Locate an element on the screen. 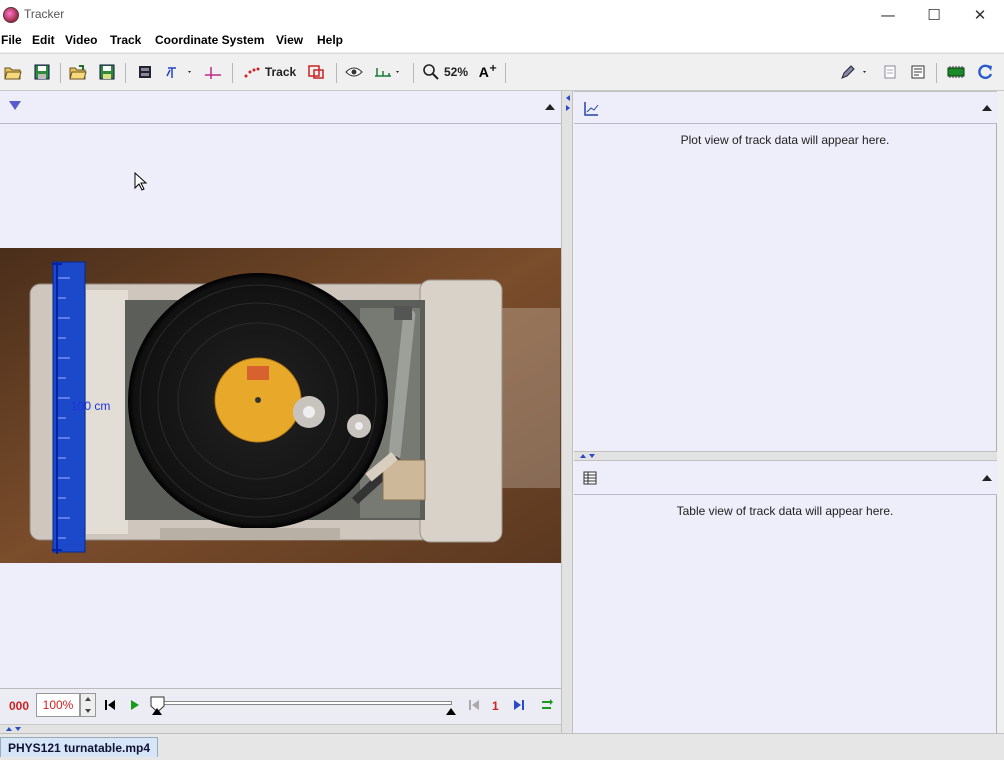 The image size is (1004, 760). step-forward-icon is located at coordinates (519, 705).